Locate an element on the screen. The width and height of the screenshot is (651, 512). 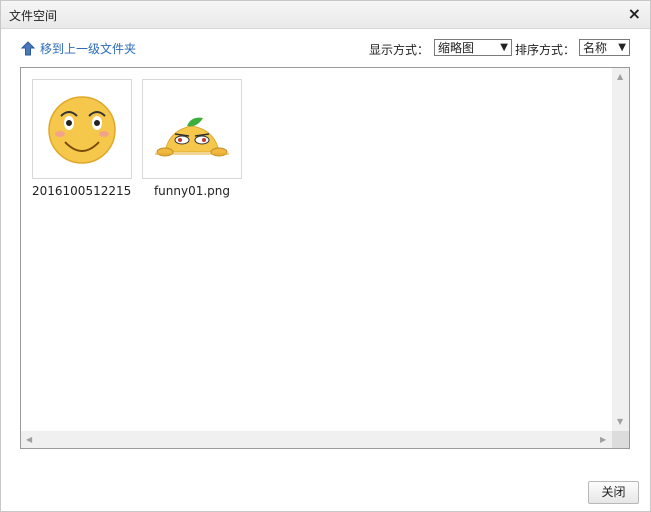
sort-mode-select: 名称 ▼ is located at coordinates (604, 47).